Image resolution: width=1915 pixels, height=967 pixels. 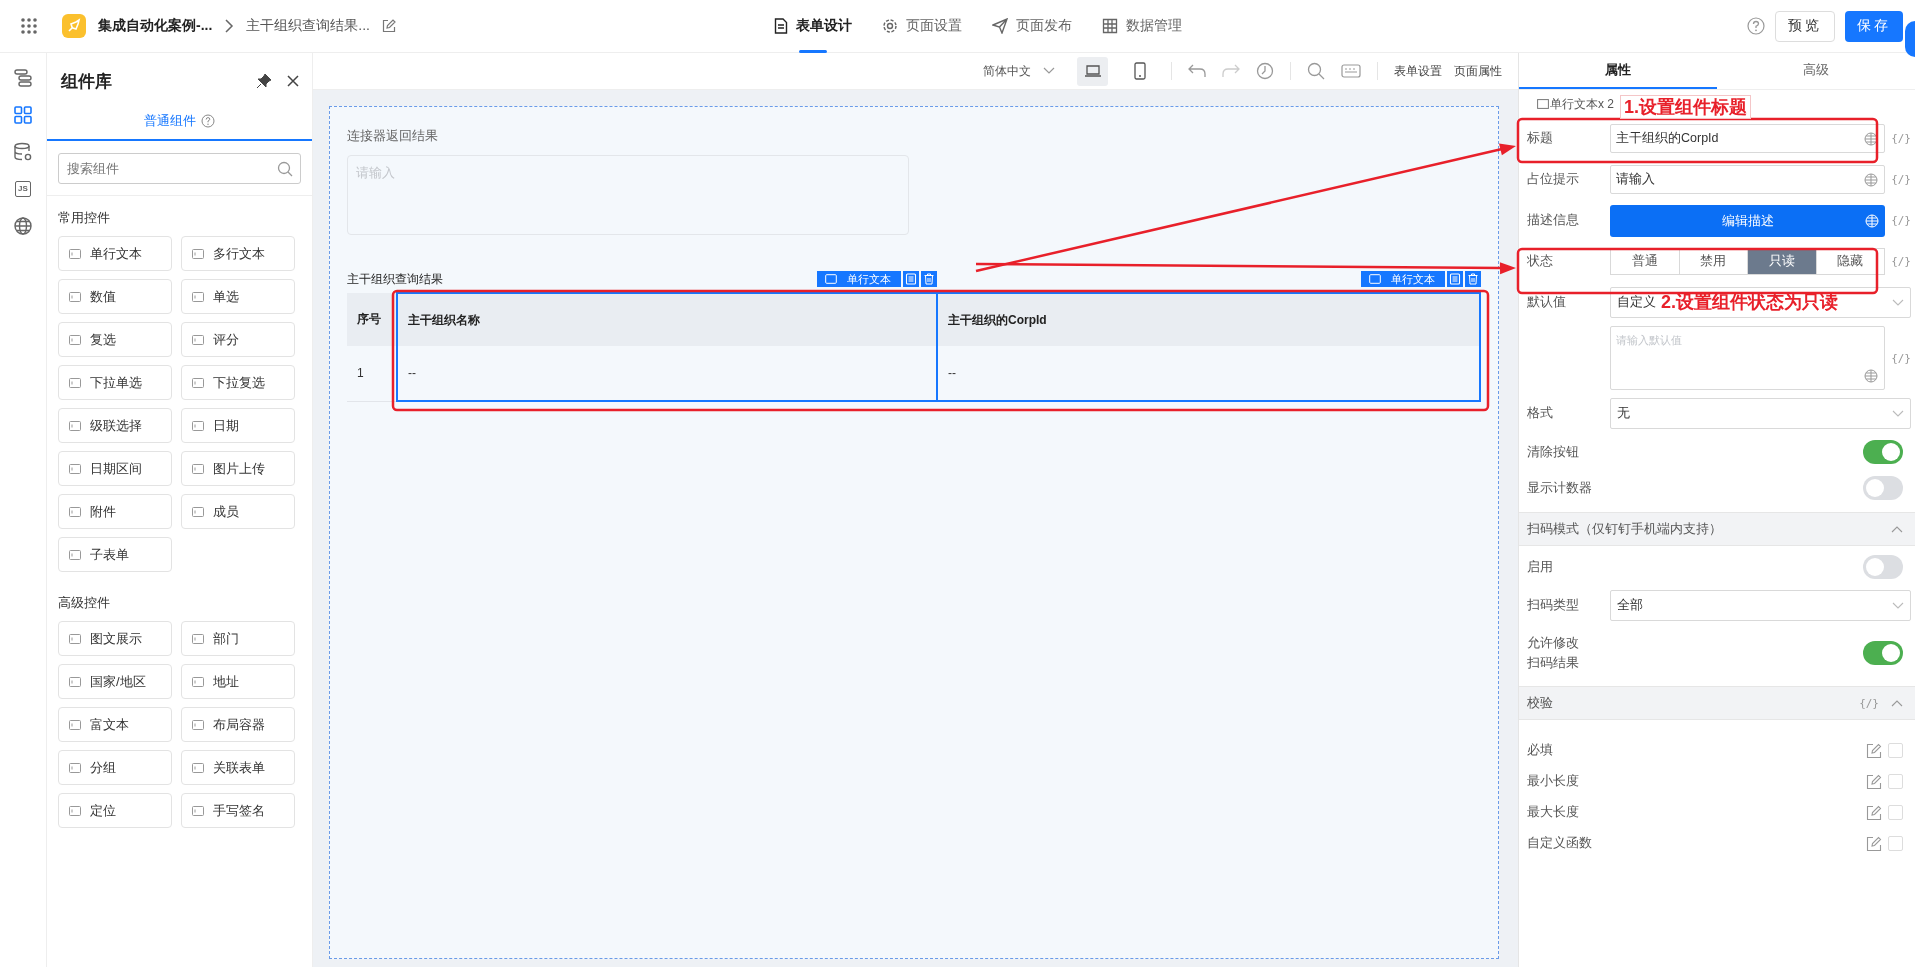 I want to click on apps-grid-icon, so click(x=29, y=26).